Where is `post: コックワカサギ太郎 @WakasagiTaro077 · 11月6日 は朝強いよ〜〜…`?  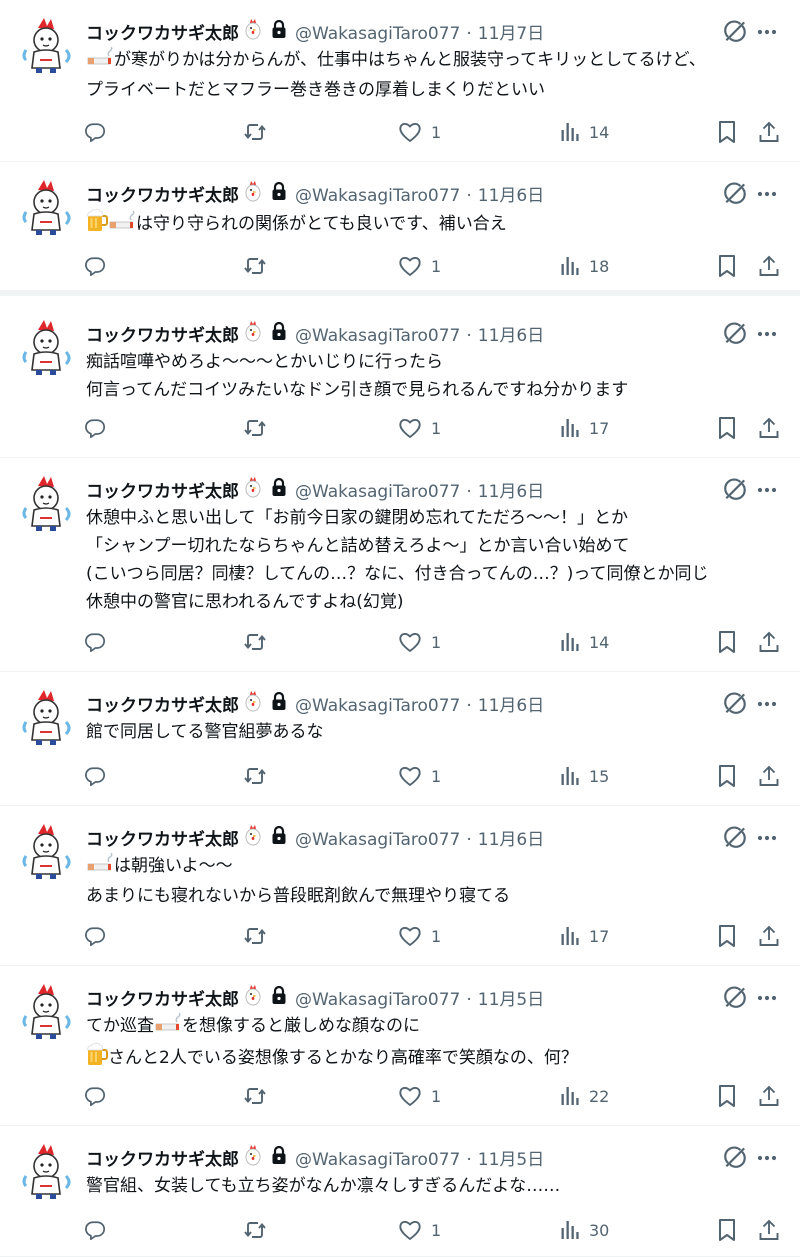 post: コックワカサギ太郎 @WakasagiTaro077 · 11月6日 は朝強いよ〜〜… is located at coordinates (400, 886).